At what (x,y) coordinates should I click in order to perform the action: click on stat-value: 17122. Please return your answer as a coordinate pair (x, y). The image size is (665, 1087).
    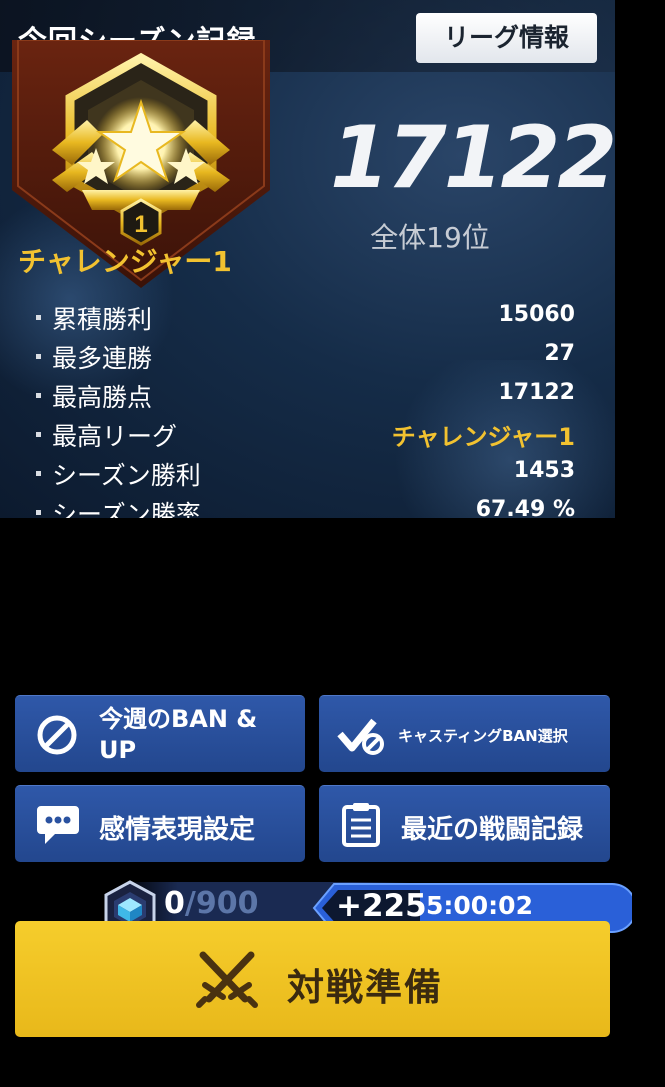
    Looking at the image, I should click on (536, 392).